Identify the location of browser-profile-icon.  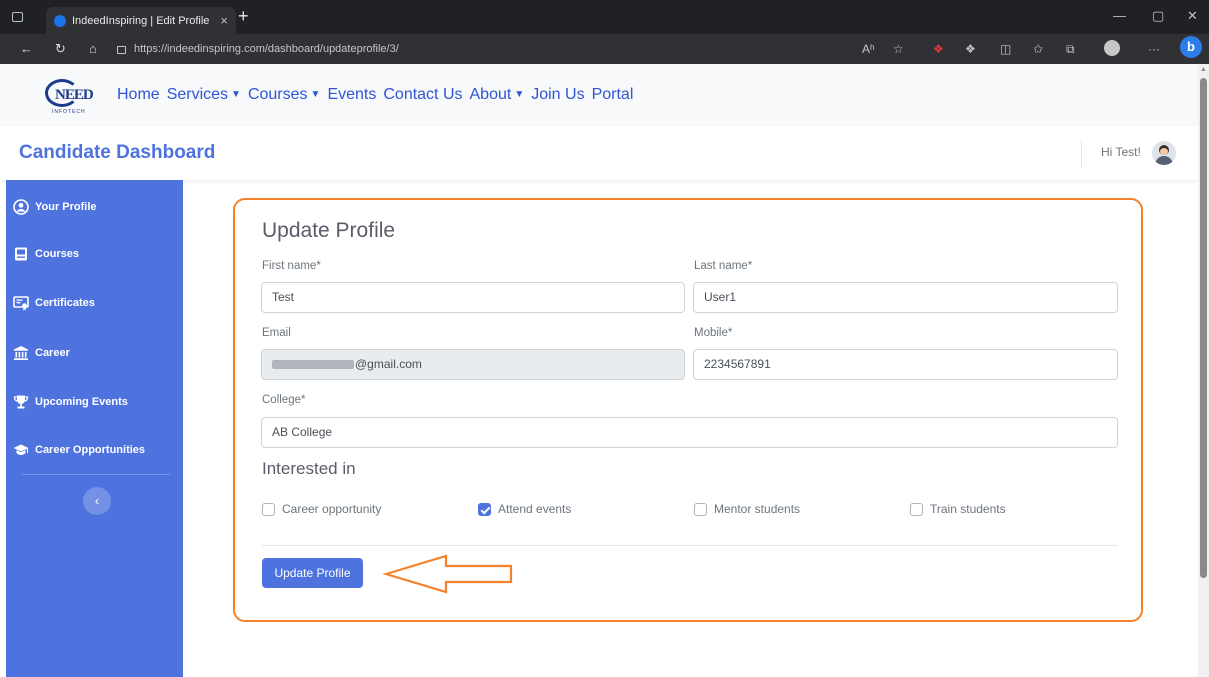
(1112, 48).